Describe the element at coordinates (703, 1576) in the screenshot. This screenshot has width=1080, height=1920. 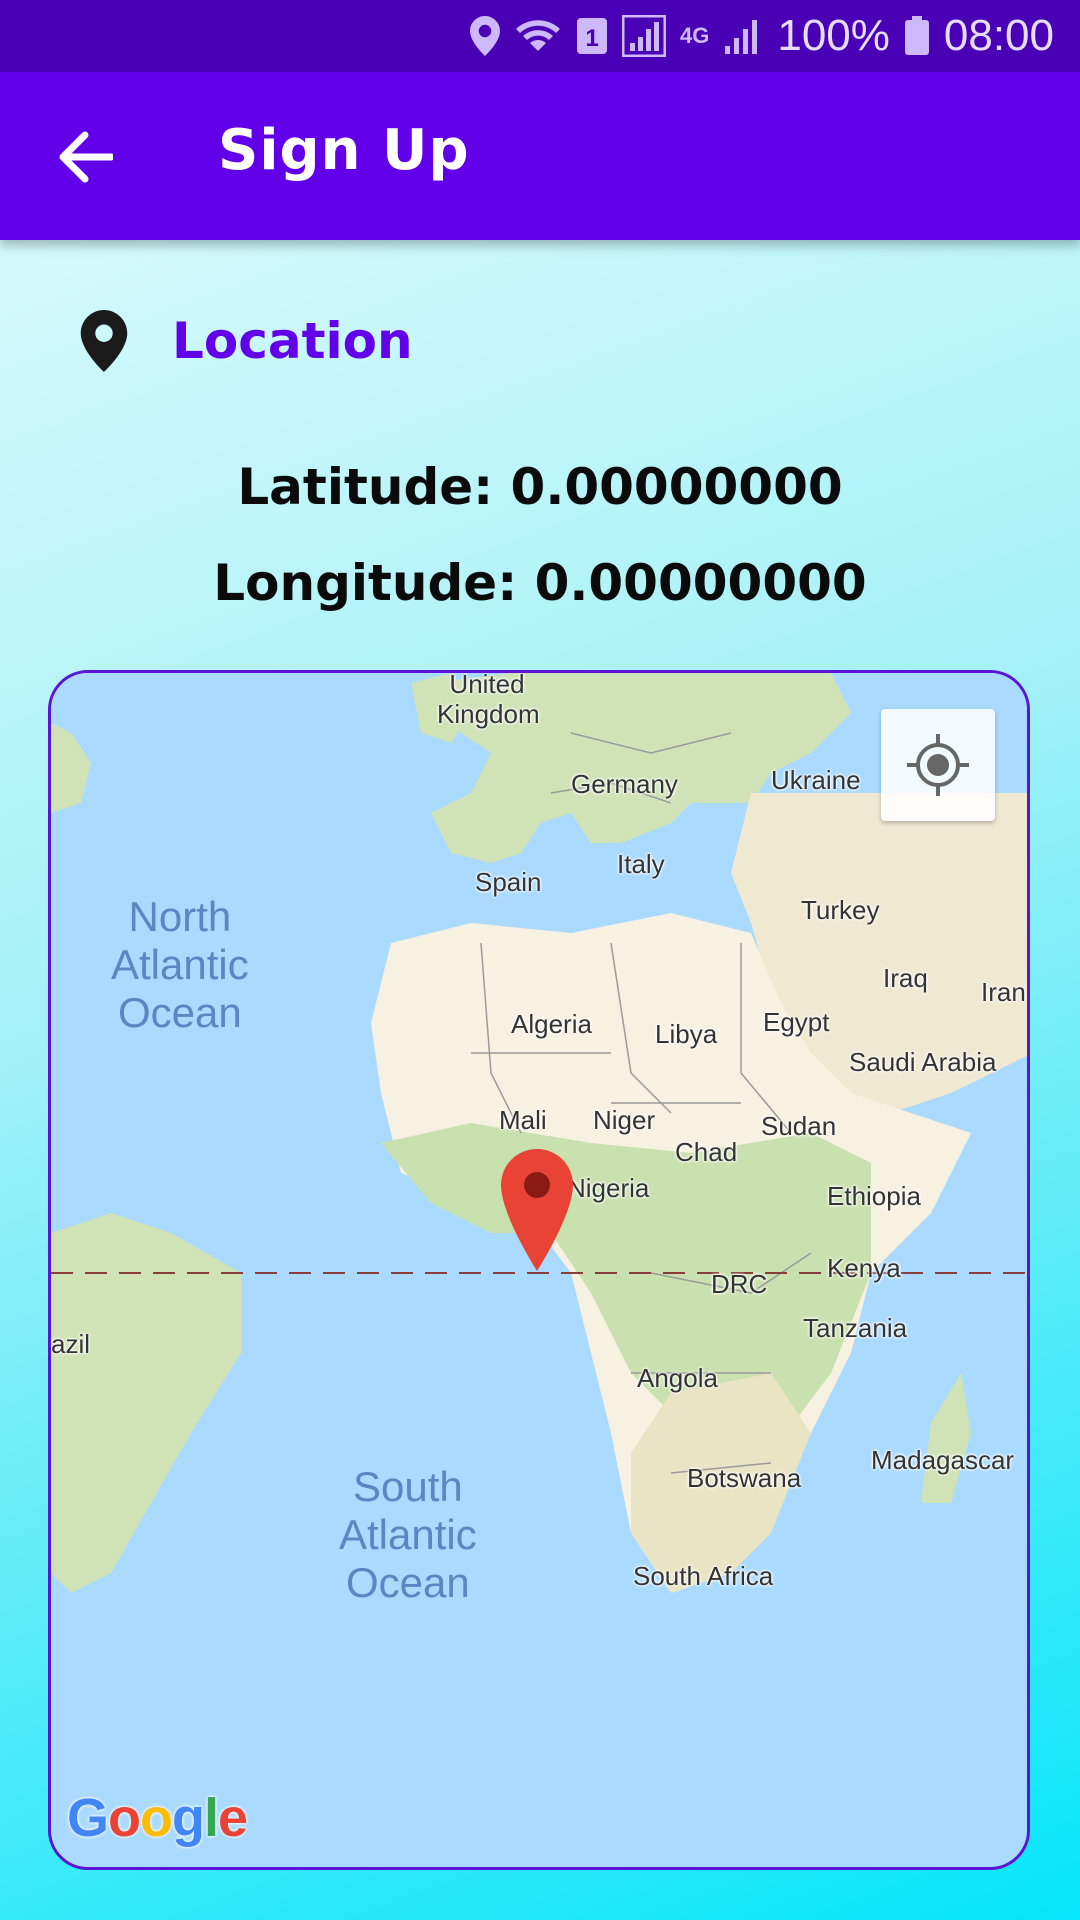
I see `map-label: South Africa` at that location.